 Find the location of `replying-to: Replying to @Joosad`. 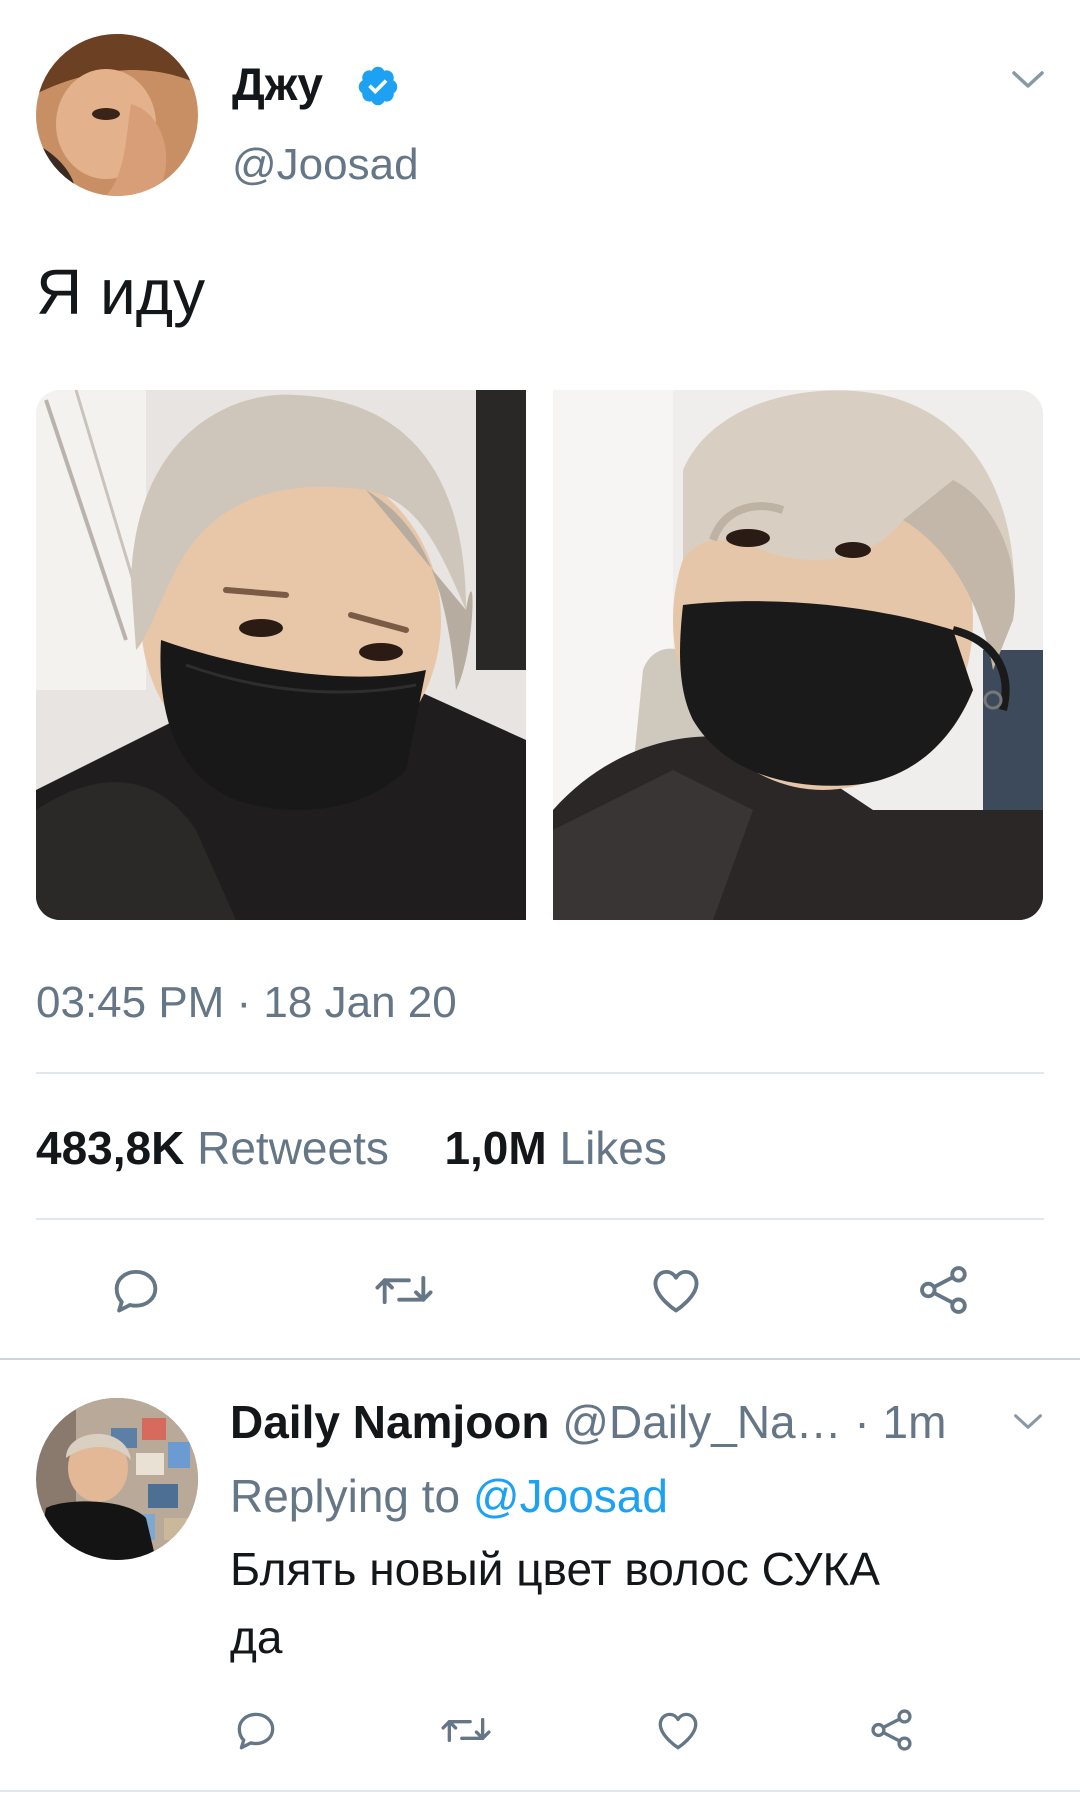

replying-to: Replying to @Joosad is located at coordinates (449, 1496).